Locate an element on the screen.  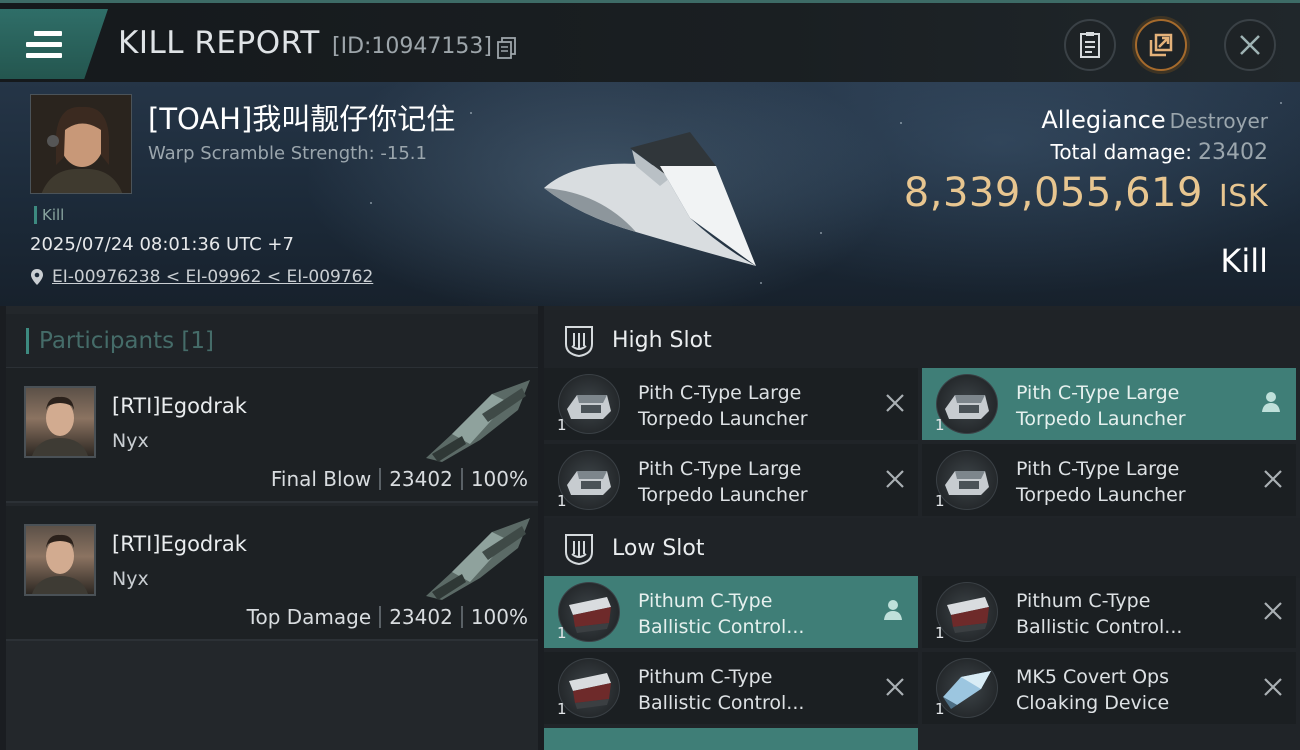
close-button is located at coordinates (1250, 45).